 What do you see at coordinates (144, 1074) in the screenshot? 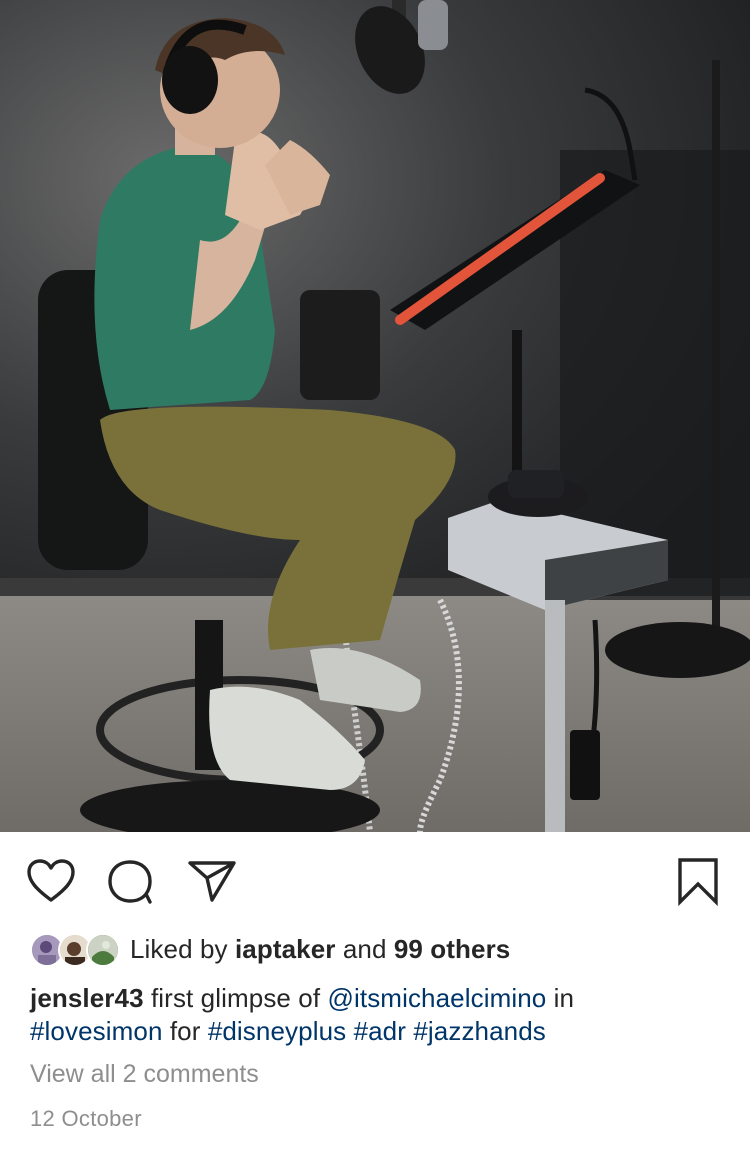
I see `view-all-comments-link: View all 2 comments` at bounding box center [144, 1074].